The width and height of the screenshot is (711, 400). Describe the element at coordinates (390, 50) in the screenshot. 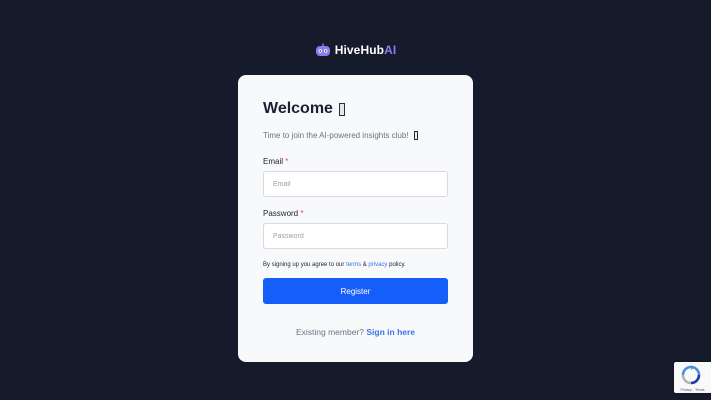

I see `brand-name-accent: AI` at that location.